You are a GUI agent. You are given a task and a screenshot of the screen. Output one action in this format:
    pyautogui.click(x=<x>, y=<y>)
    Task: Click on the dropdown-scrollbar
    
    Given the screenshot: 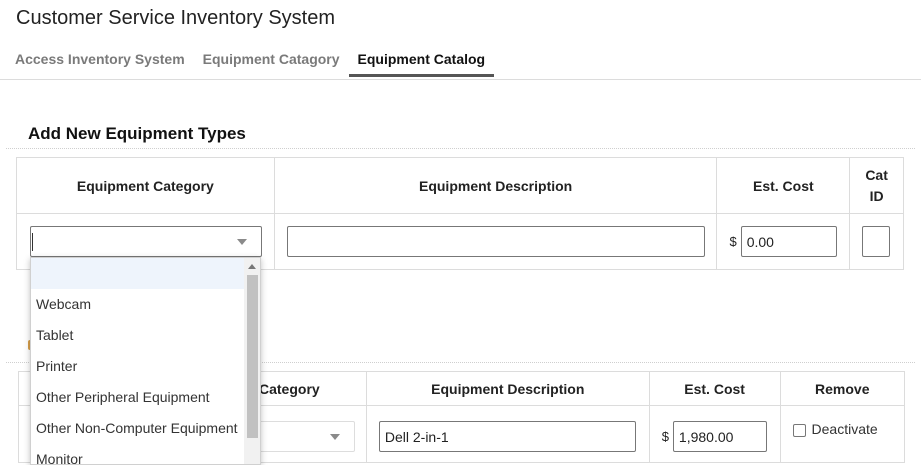 What is the action you would take?
    pyautogui.click(x=252, y=361)
    